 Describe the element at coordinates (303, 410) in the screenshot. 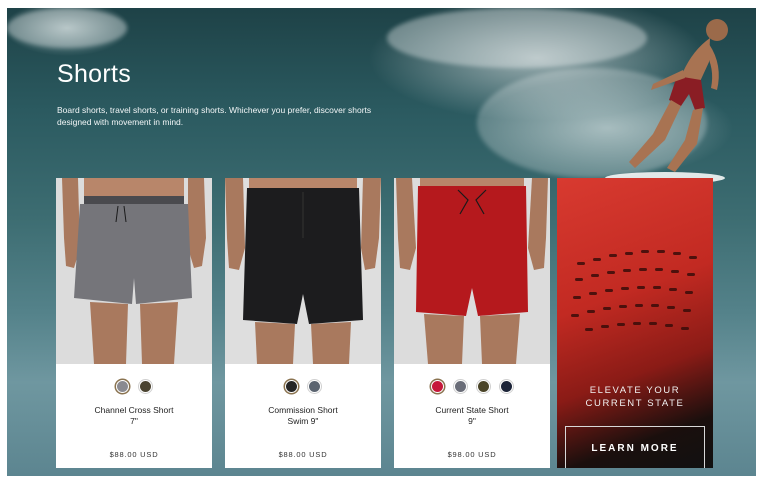

I see `product-name: Commission Short` at that location.